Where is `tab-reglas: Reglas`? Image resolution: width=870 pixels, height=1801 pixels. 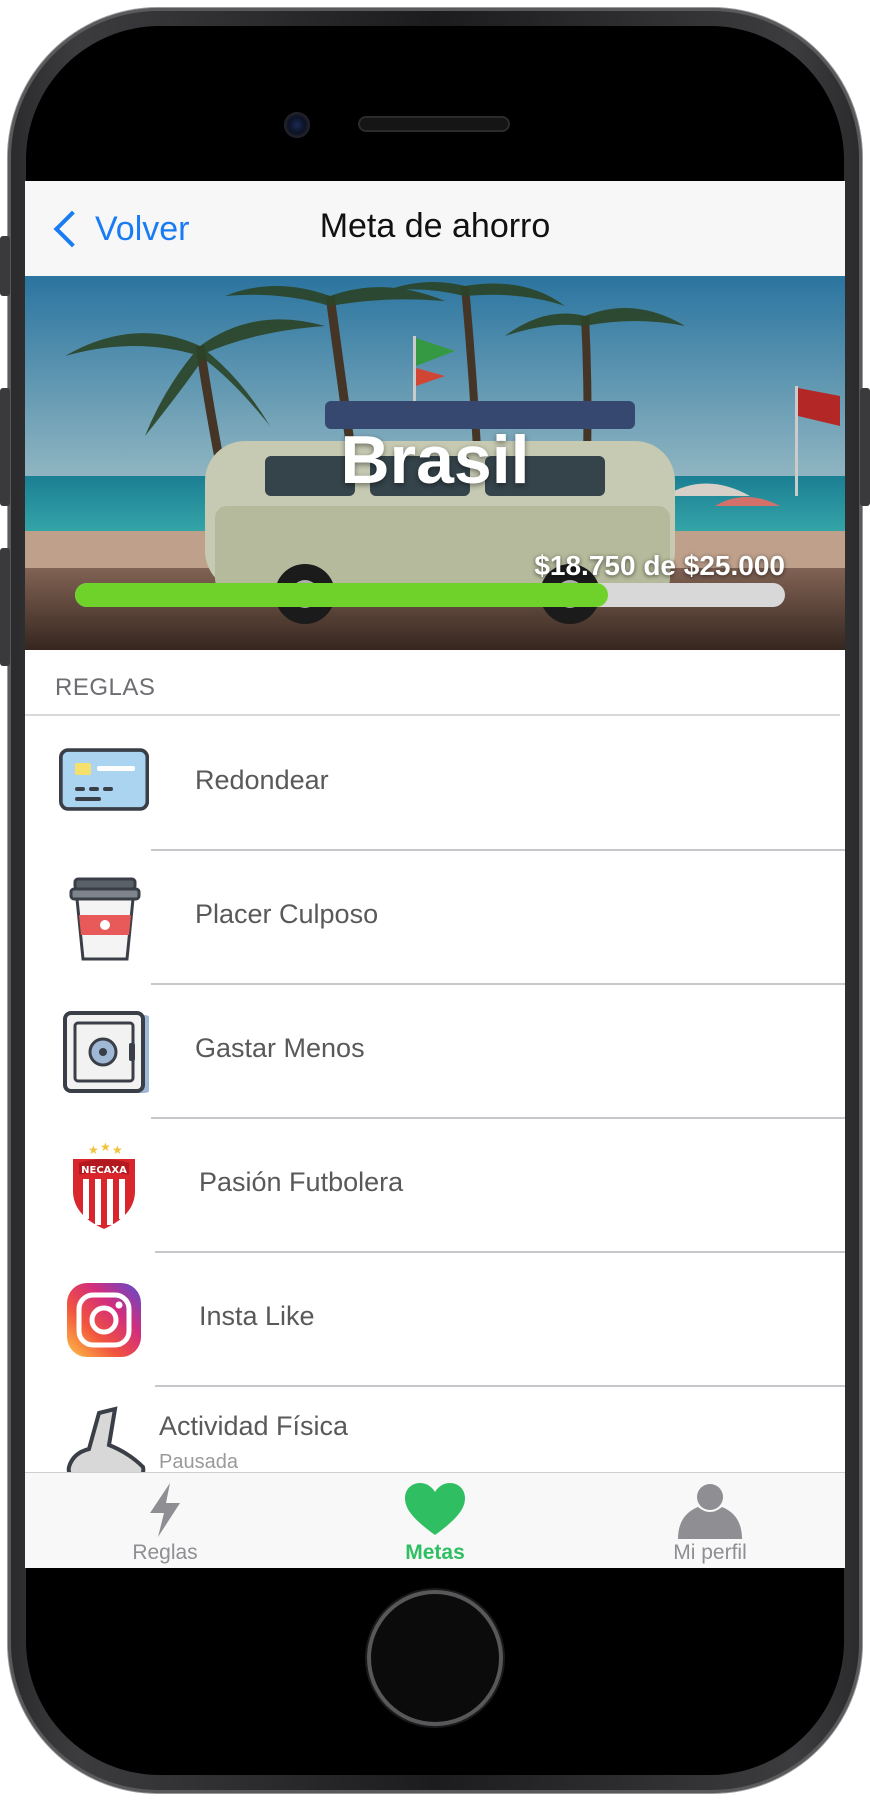
tab-reglas: Reglas is located at coordinates (165, 1520).